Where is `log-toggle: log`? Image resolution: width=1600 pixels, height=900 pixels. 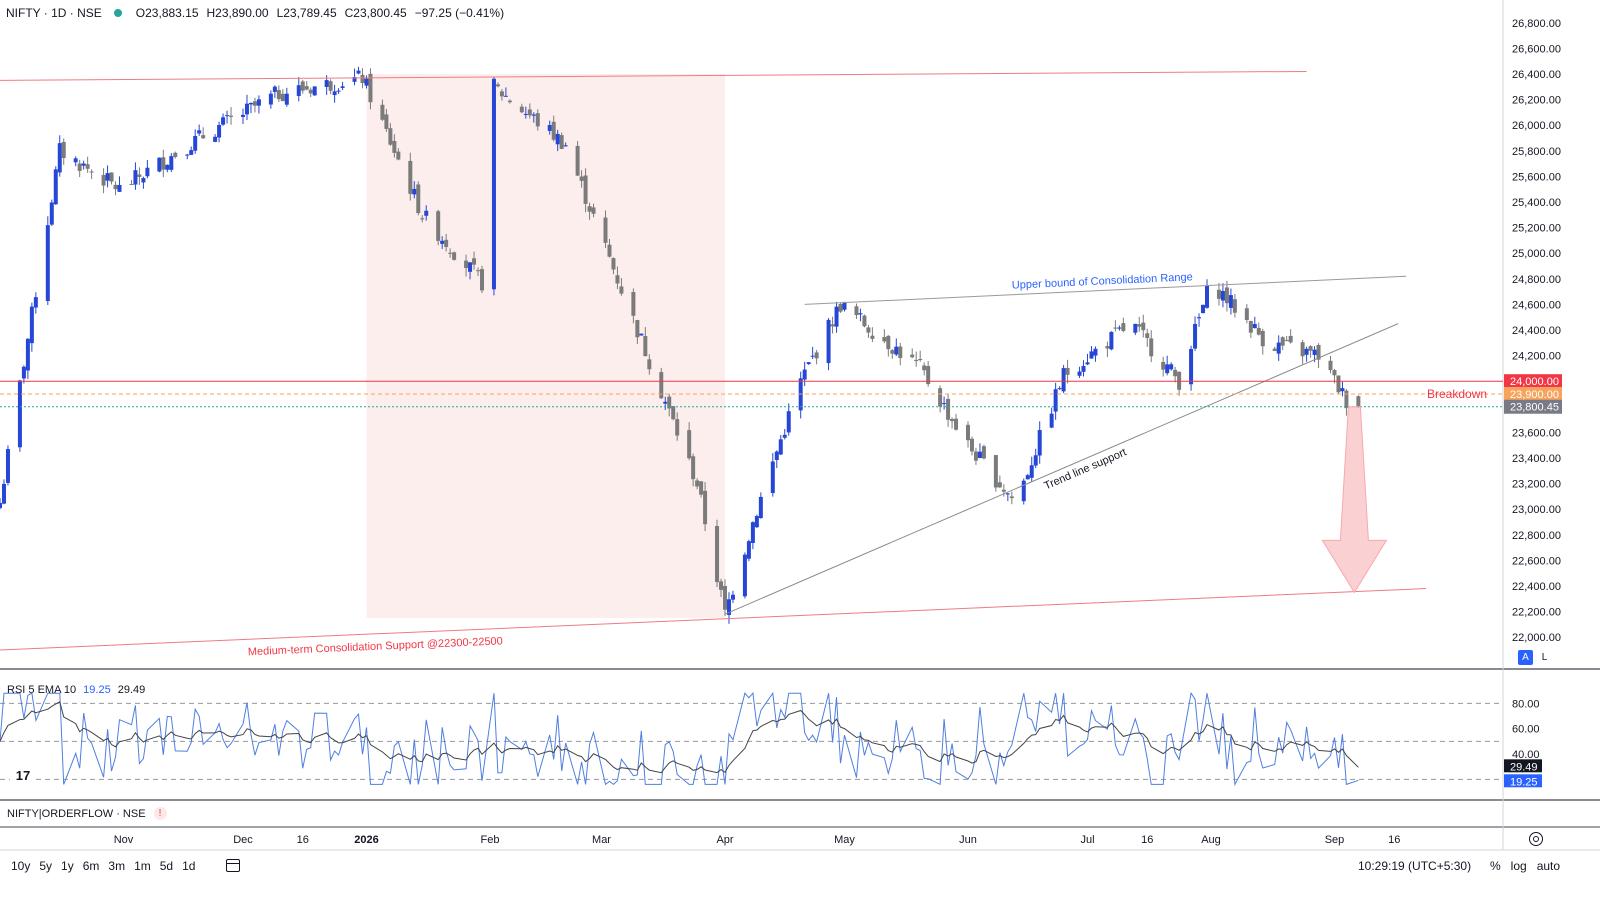 log-toggle: log is located at coordinates (1519, 866).